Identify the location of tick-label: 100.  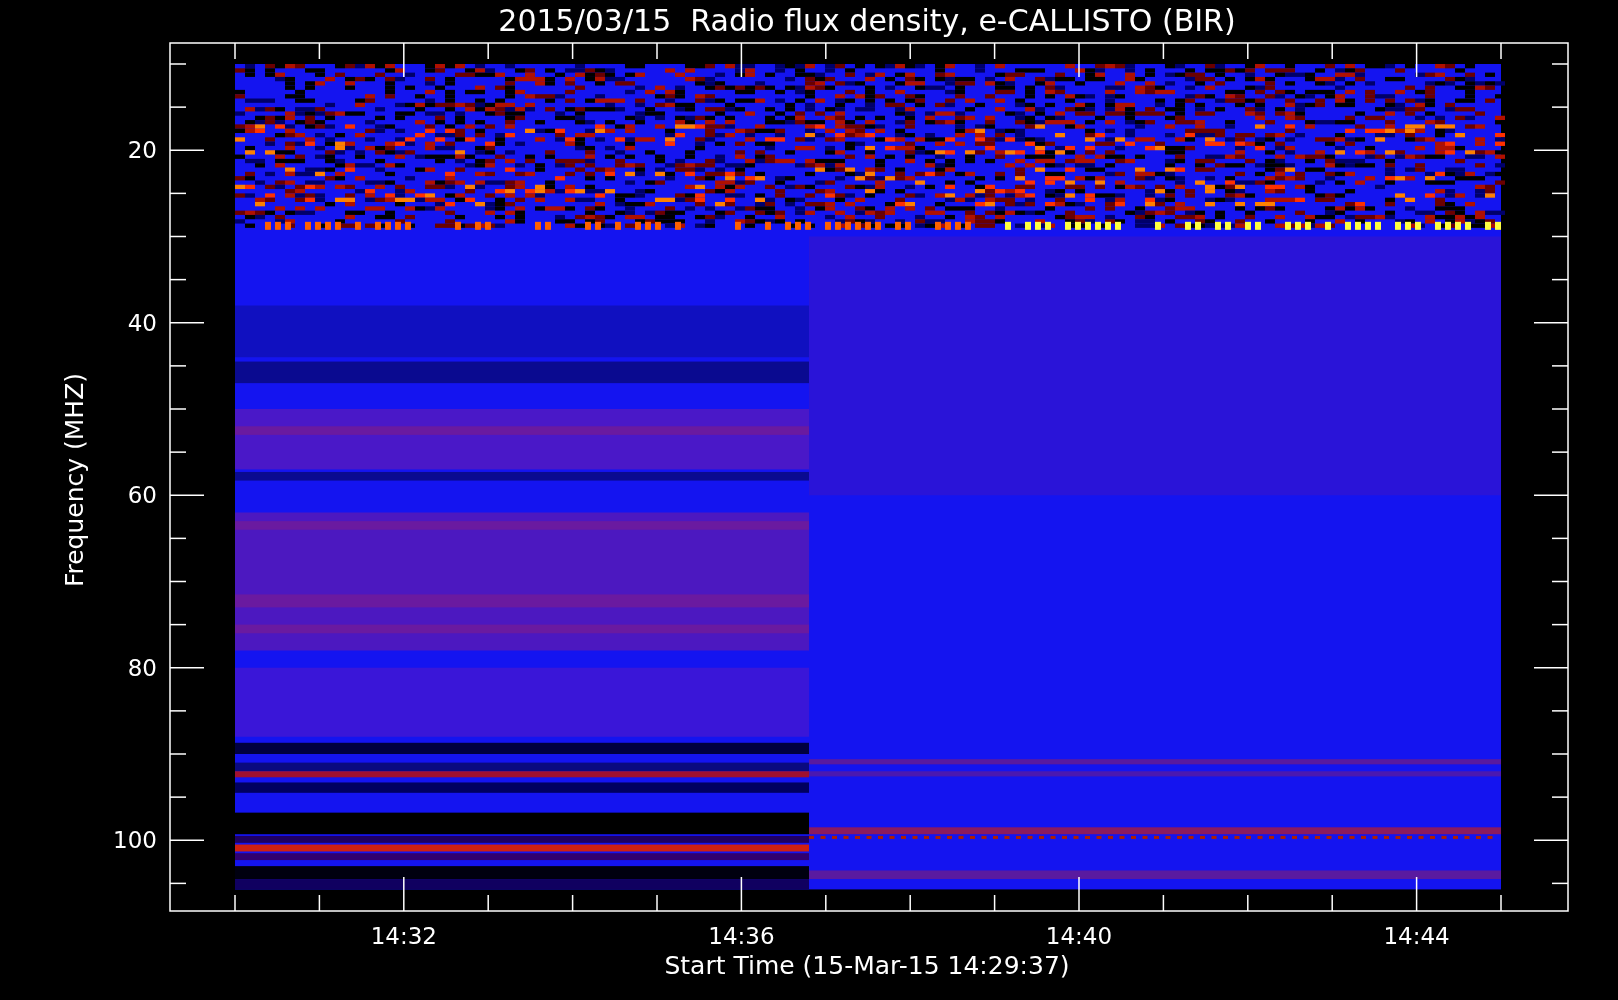
(135, 840).